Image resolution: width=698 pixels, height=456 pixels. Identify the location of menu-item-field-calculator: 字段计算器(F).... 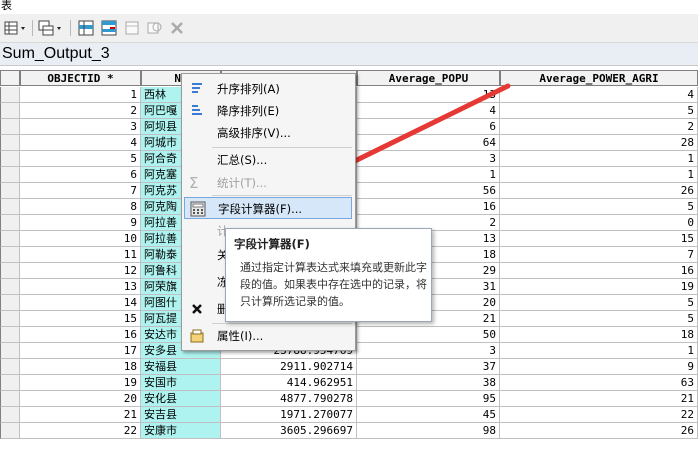
(268, 208).